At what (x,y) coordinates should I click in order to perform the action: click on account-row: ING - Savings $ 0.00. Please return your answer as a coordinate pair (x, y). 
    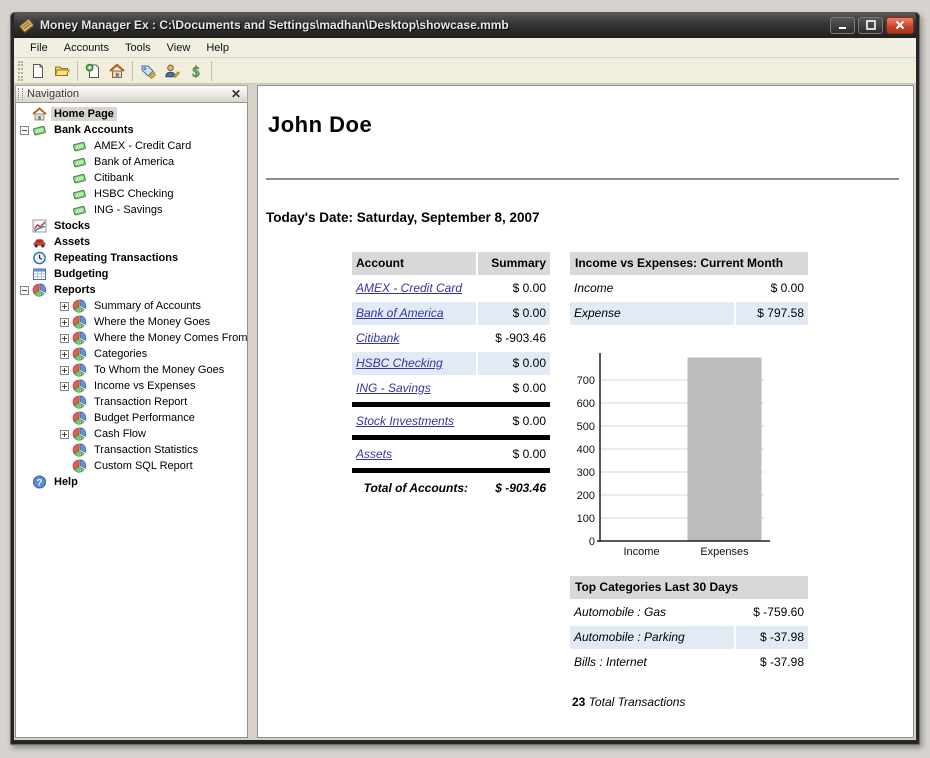
    Looking at the image, I should click on (451, 388).